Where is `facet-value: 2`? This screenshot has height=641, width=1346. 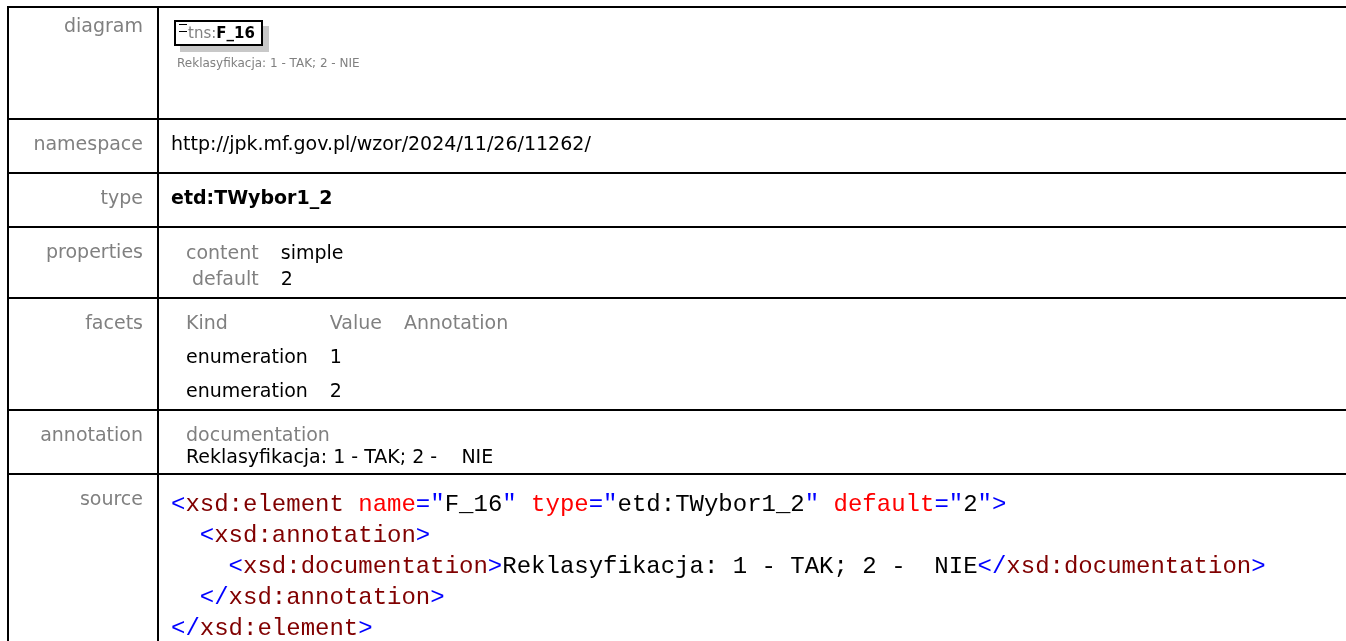
facet-value: 2 is located at coordinates (336, 390).